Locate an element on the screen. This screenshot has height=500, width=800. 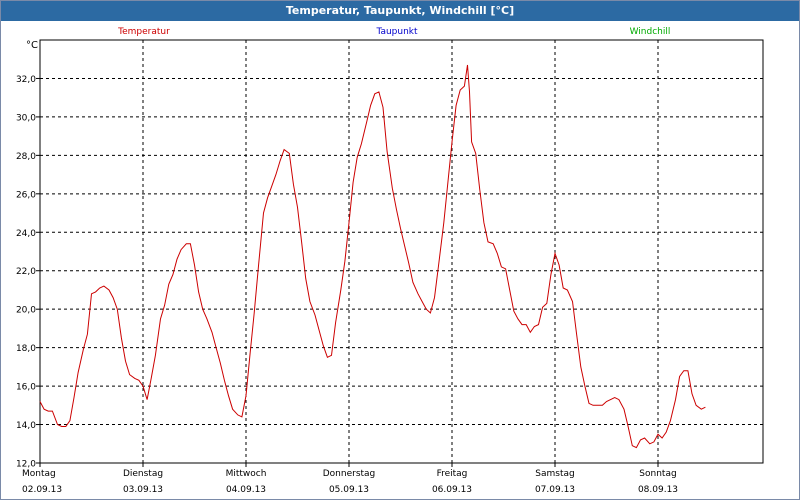
legend-entry: Taupunkt is located at coordinates (396, 32).